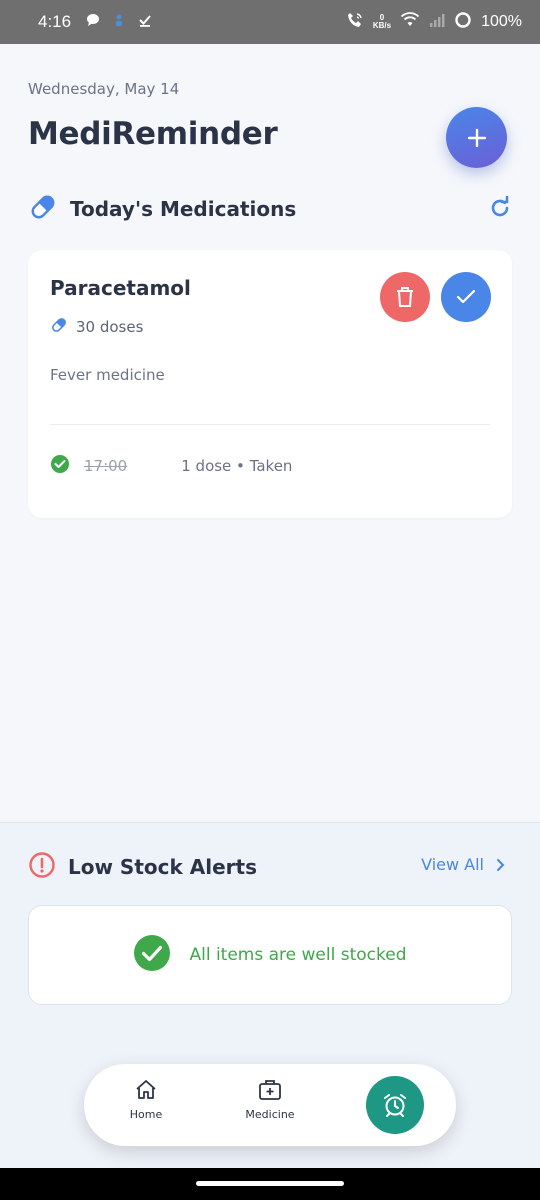 This screenshot has height=1200, width=540. What do you see at coordinates (55, 21) in the screenshot?
I see `status-time: 4:16` at bounding box center [55, 21].